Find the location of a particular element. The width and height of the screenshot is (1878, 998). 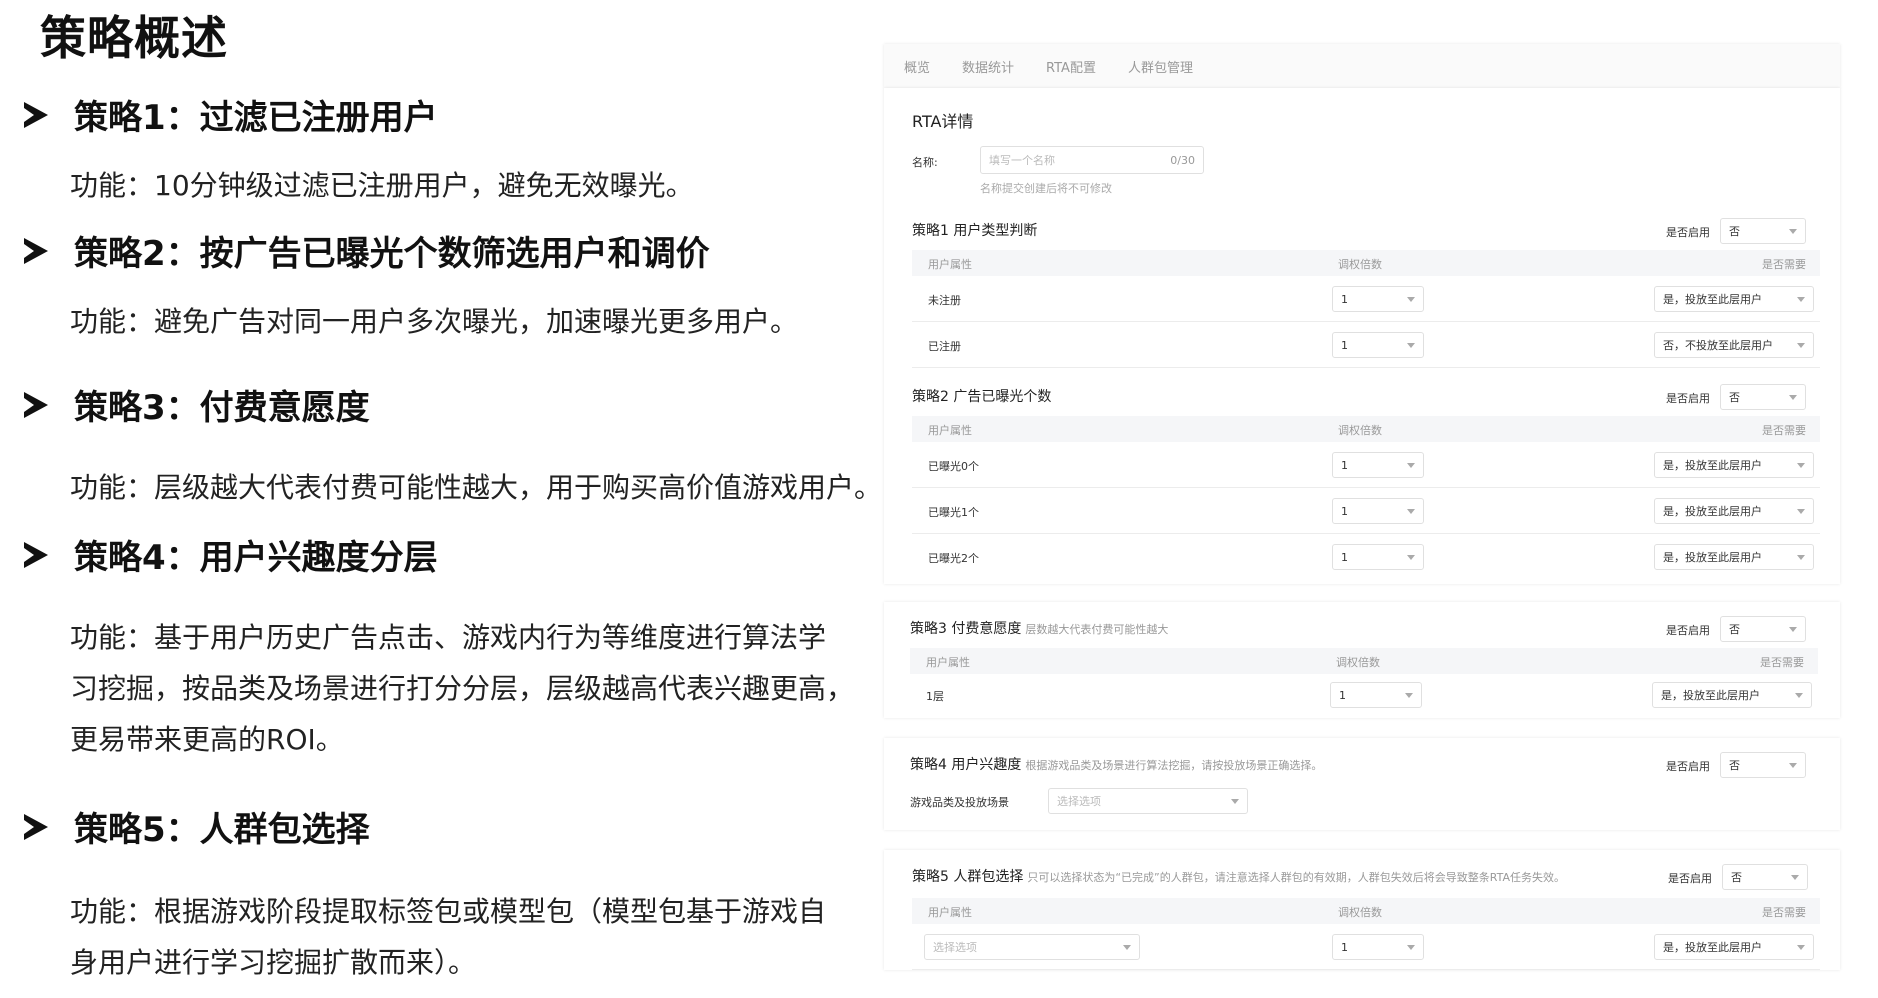

strategy-3-title: 策略3：付费意愿度 is located at coordinates (222, 408).